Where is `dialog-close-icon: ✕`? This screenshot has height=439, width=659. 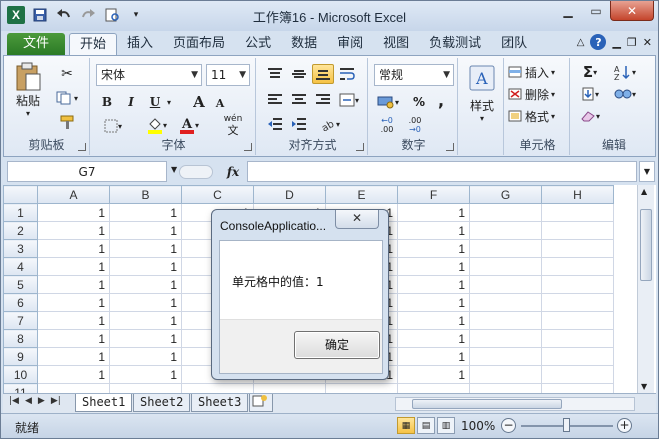 dialog-close-icon: ✕ is located at coordinates (357, 219).